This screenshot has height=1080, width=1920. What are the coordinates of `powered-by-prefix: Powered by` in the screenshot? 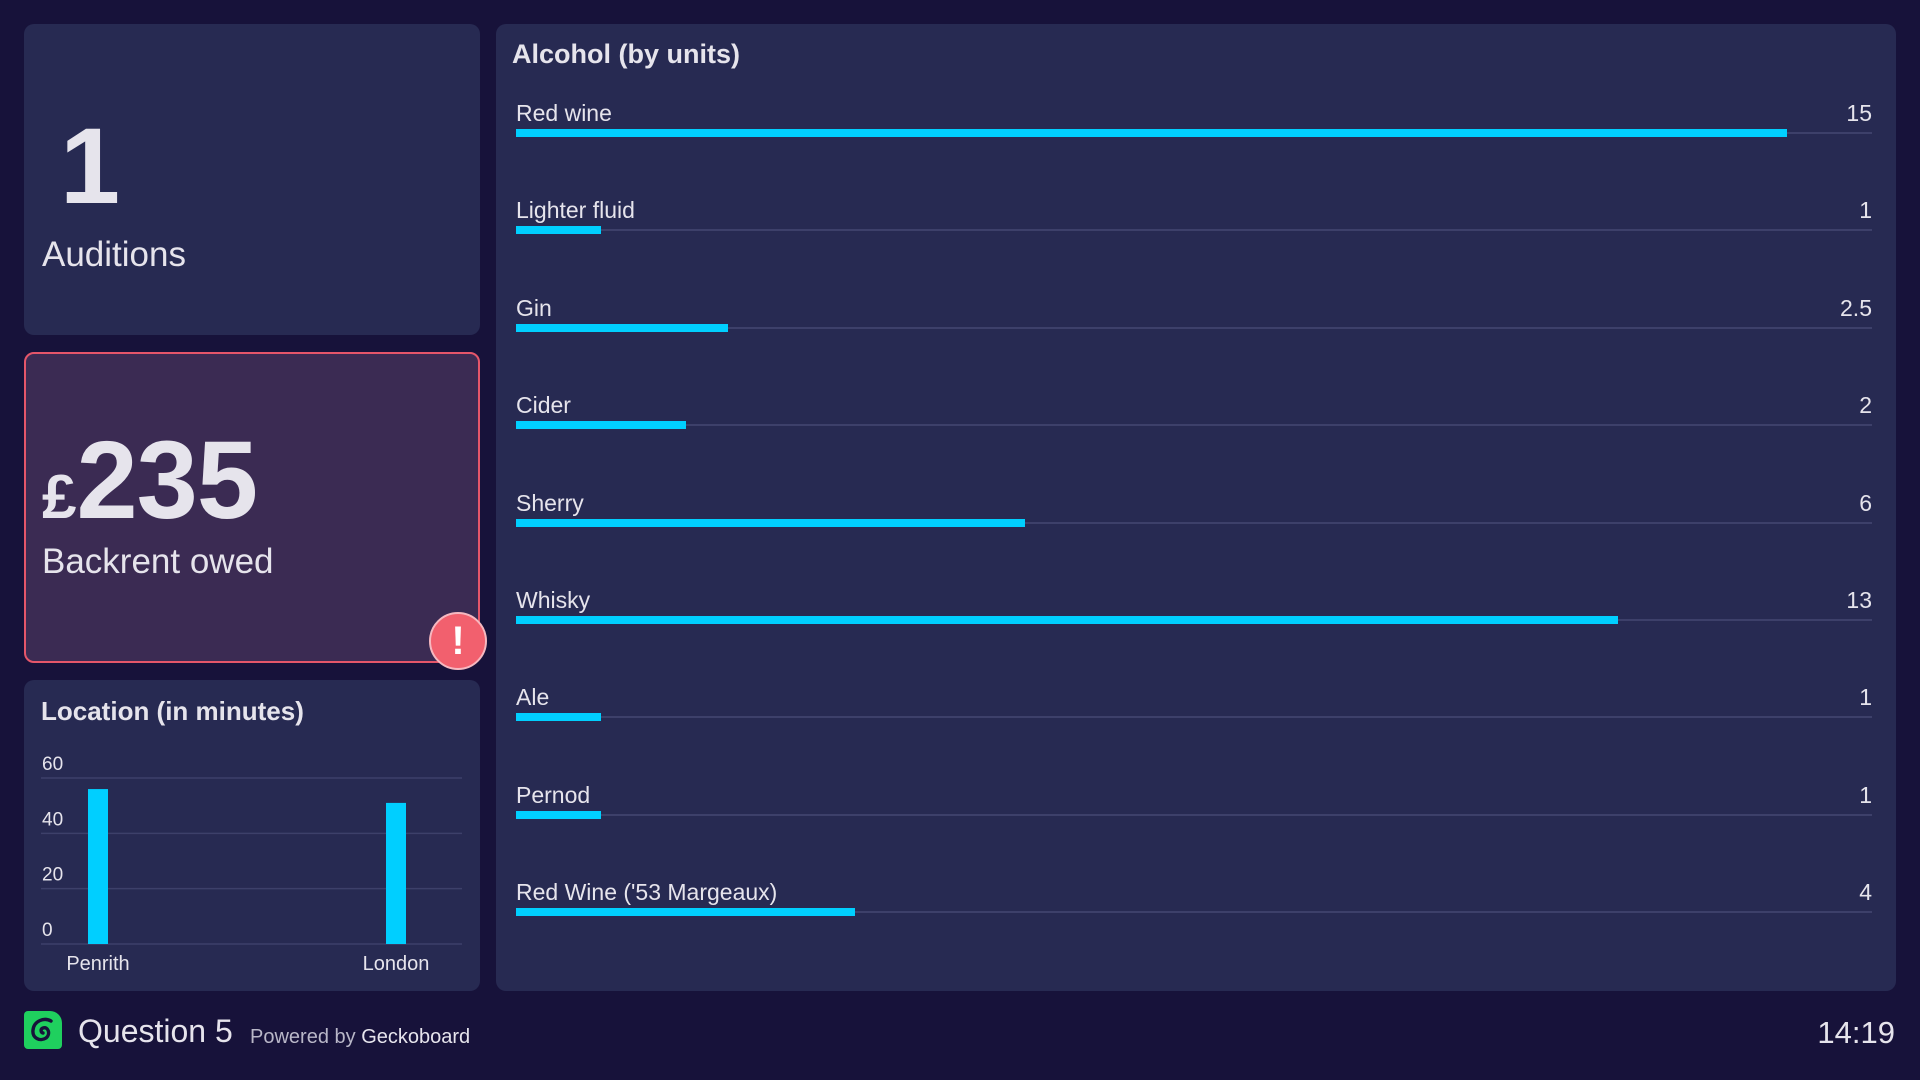 It's located at (303, 1037).